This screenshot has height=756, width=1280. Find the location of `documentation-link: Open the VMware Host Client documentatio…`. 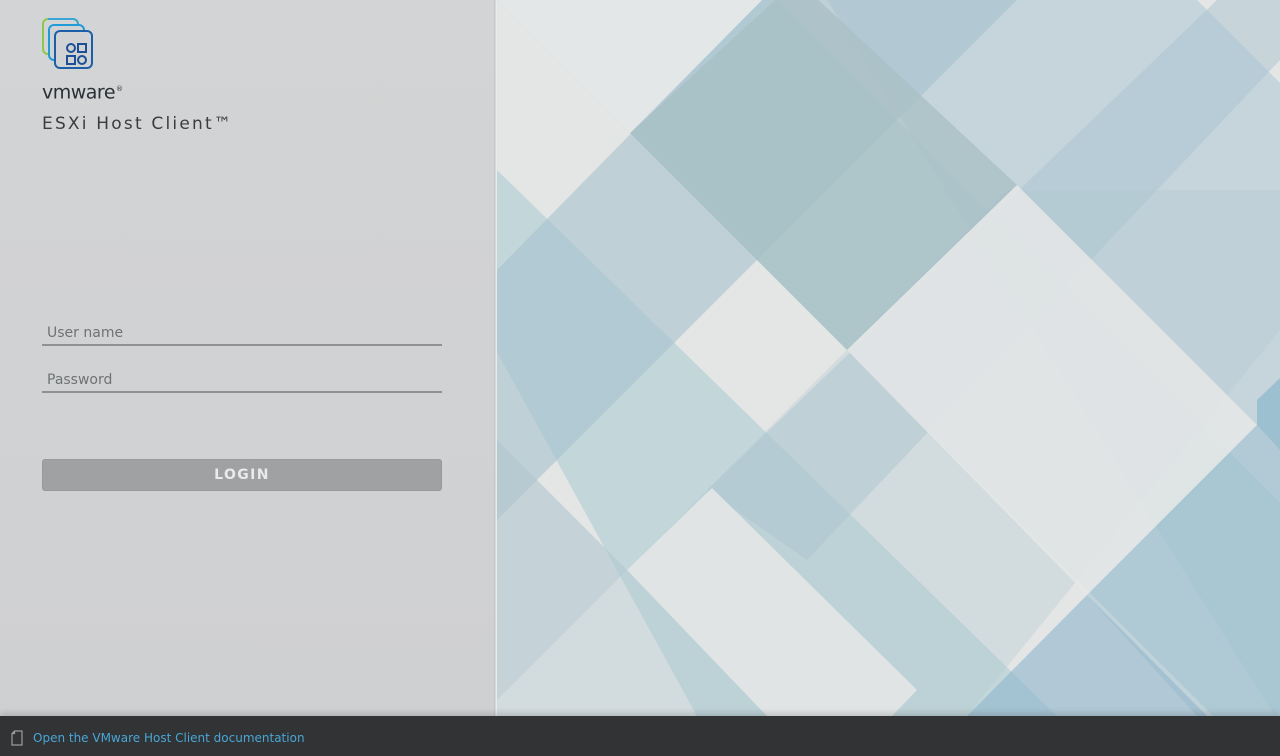

documentation-link: Open the VMware Host Client documentatio… is located at coordinates (169, 738).